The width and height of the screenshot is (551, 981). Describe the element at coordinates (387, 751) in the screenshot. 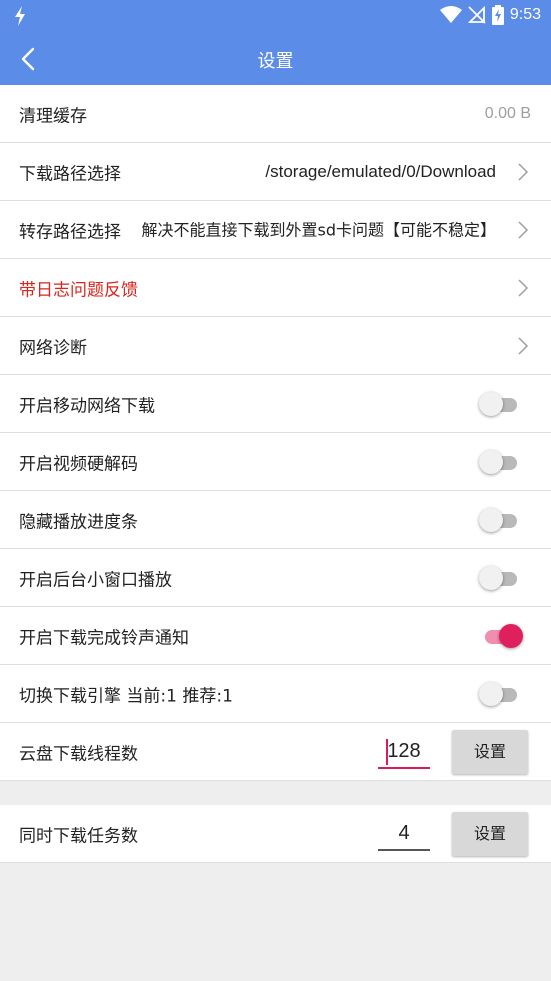

I see `text-caret` at that location.